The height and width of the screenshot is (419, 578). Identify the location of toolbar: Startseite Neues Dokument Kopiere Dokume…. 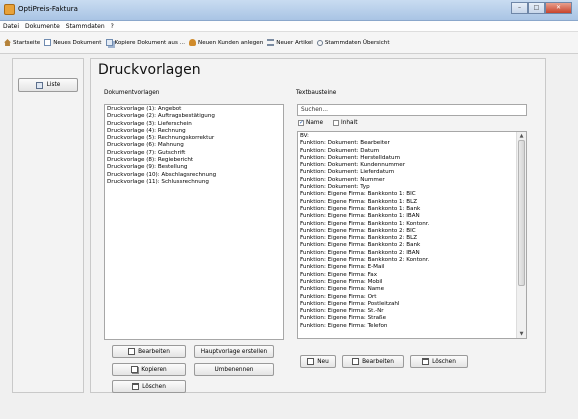
(289, 42).